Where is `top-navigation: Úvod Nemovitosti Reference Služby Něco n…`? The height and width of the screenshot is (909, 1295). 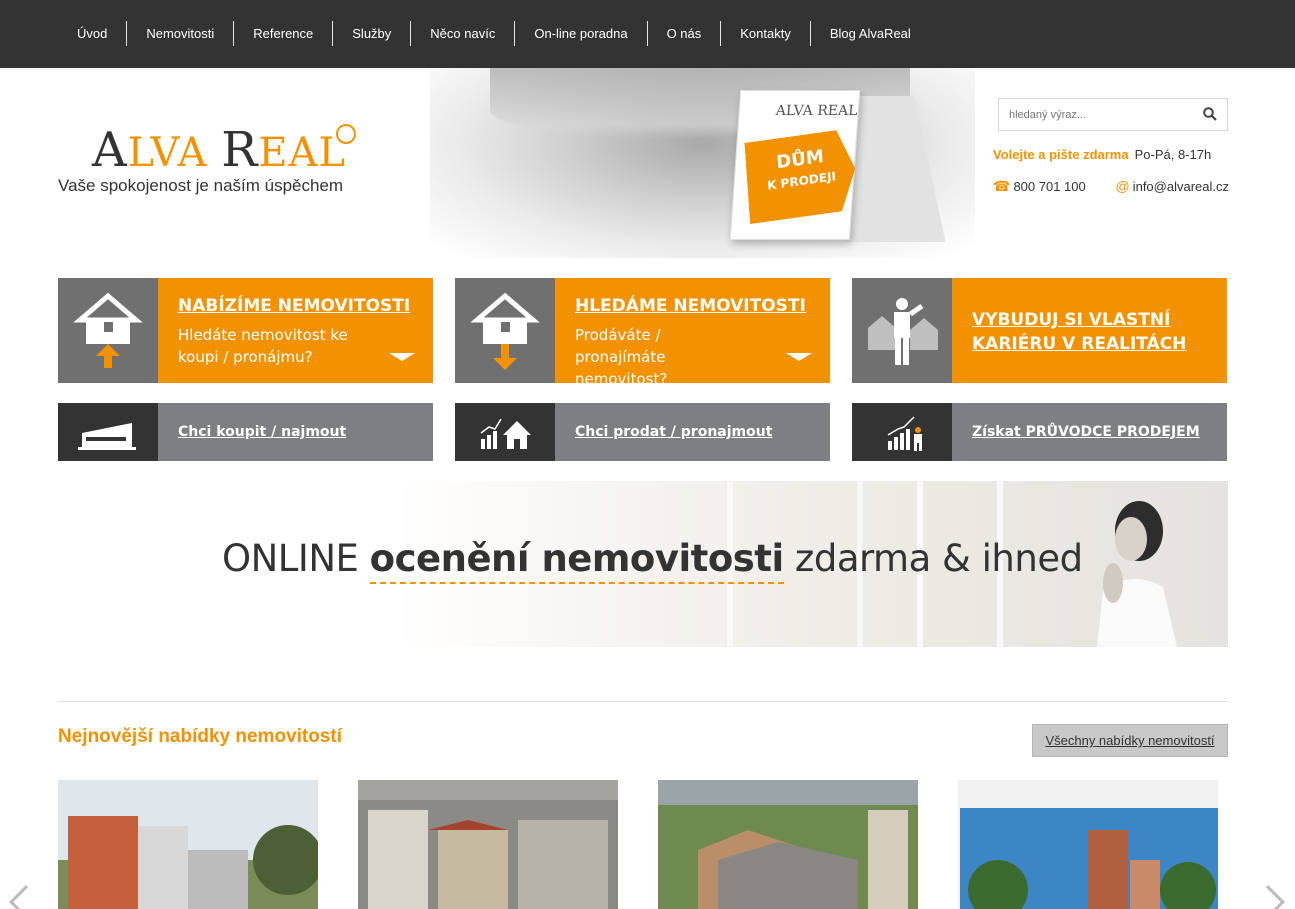 top-navigation: Úvod Nemovitosti Reference Služby Něco n… is located at coordinates (647, 34).